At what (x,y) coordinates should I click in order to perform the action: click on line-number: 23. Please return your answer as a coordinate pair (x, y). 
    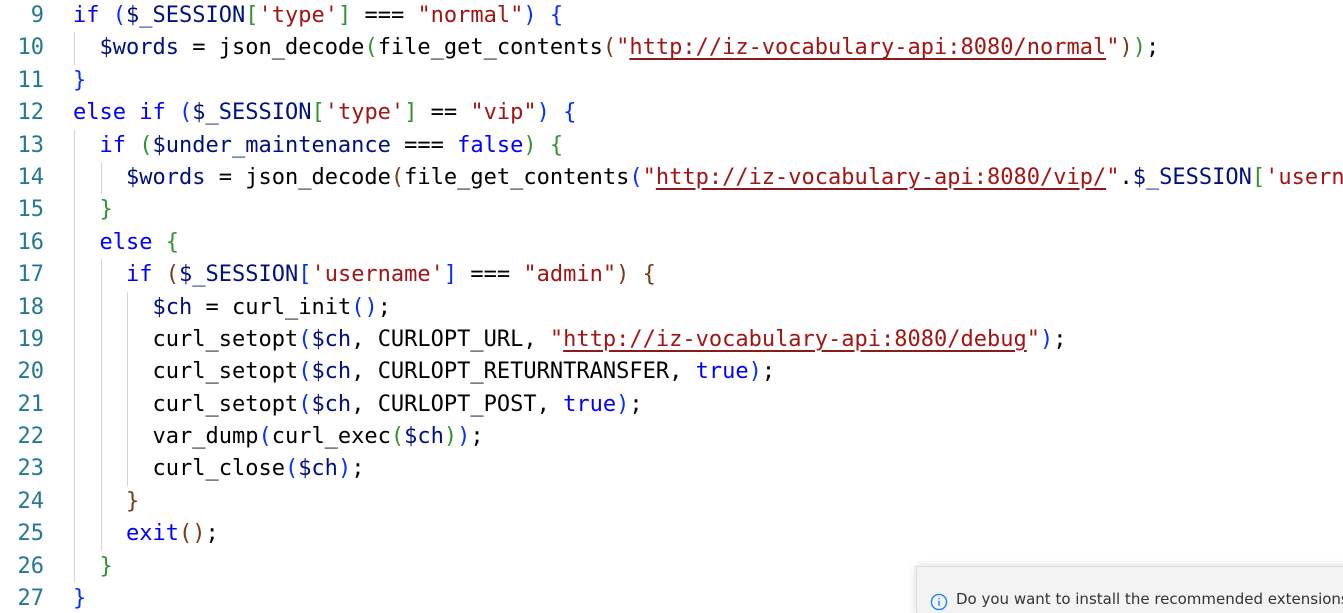
    Looking at the image, I should click on (31, 469).